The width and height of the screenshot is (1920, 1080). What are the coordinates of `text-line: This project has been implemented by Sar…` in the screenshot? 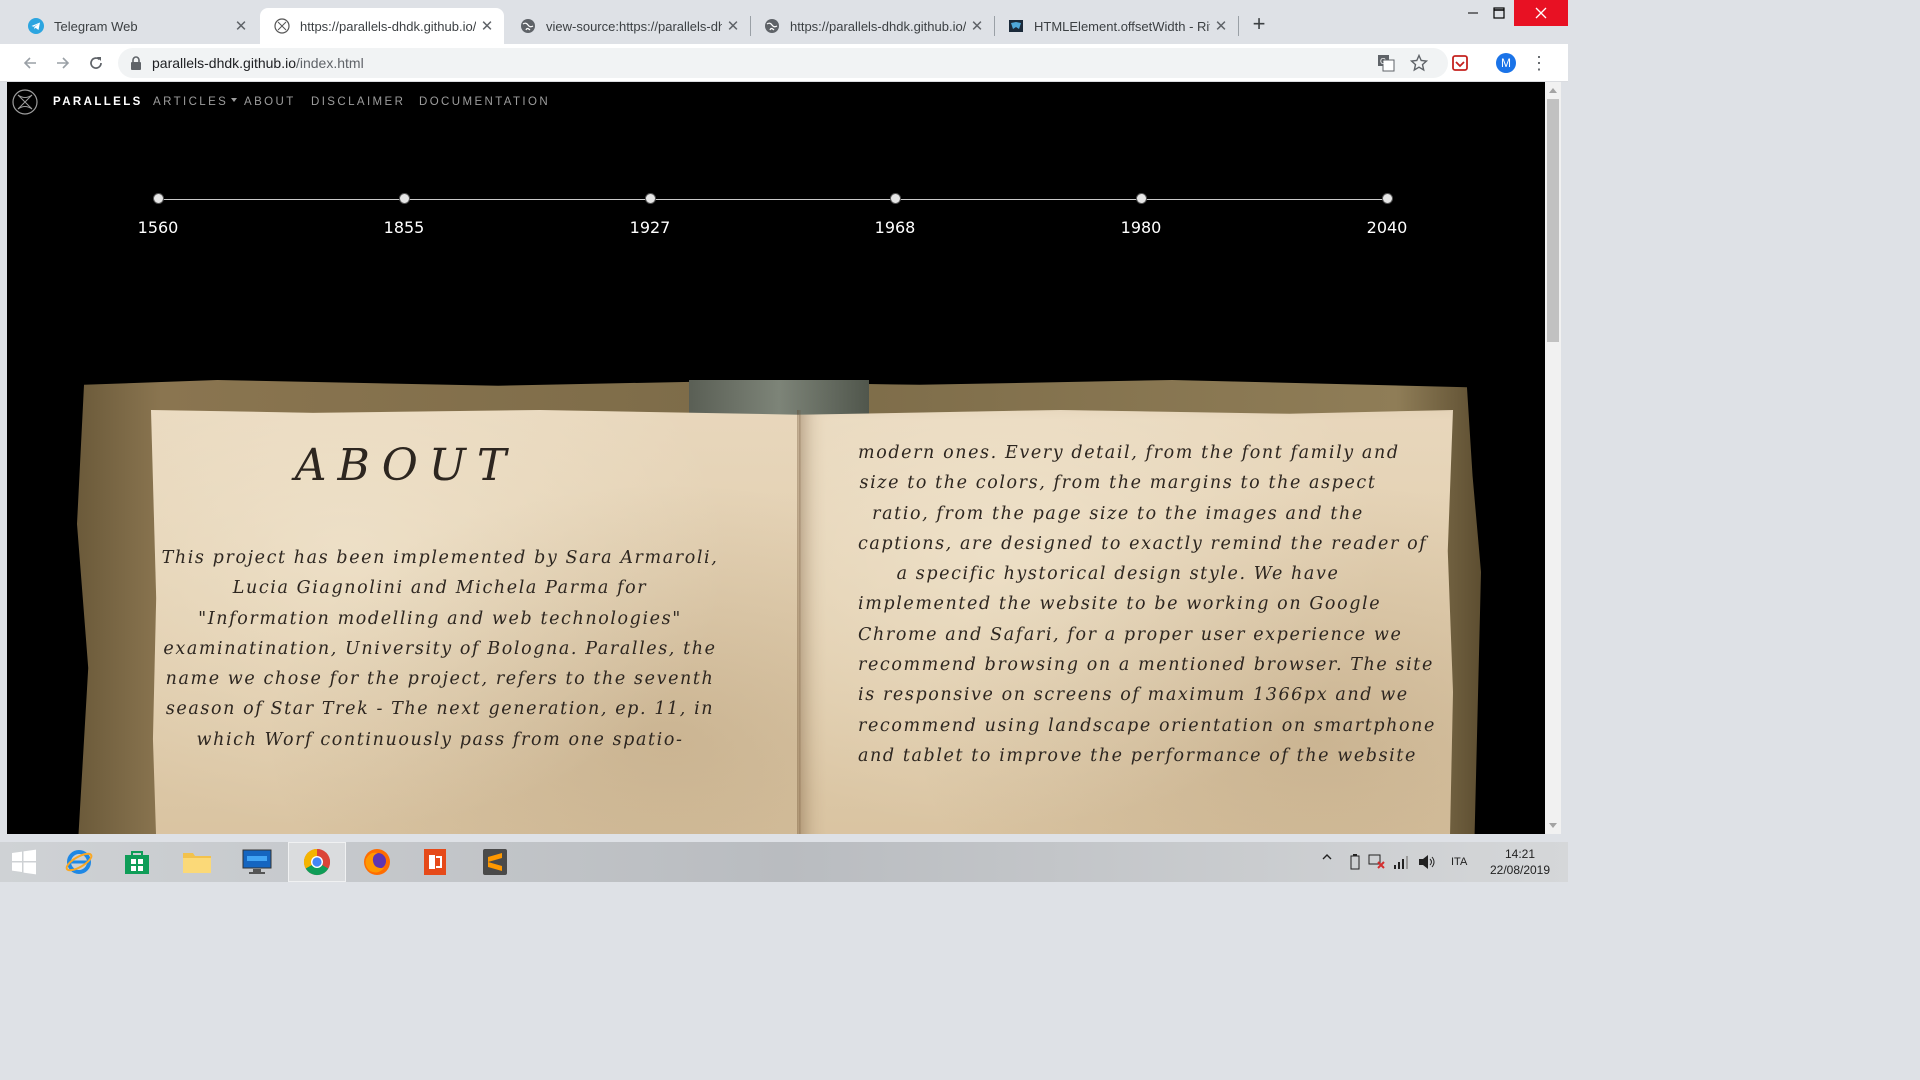 It's located at (440, 558).